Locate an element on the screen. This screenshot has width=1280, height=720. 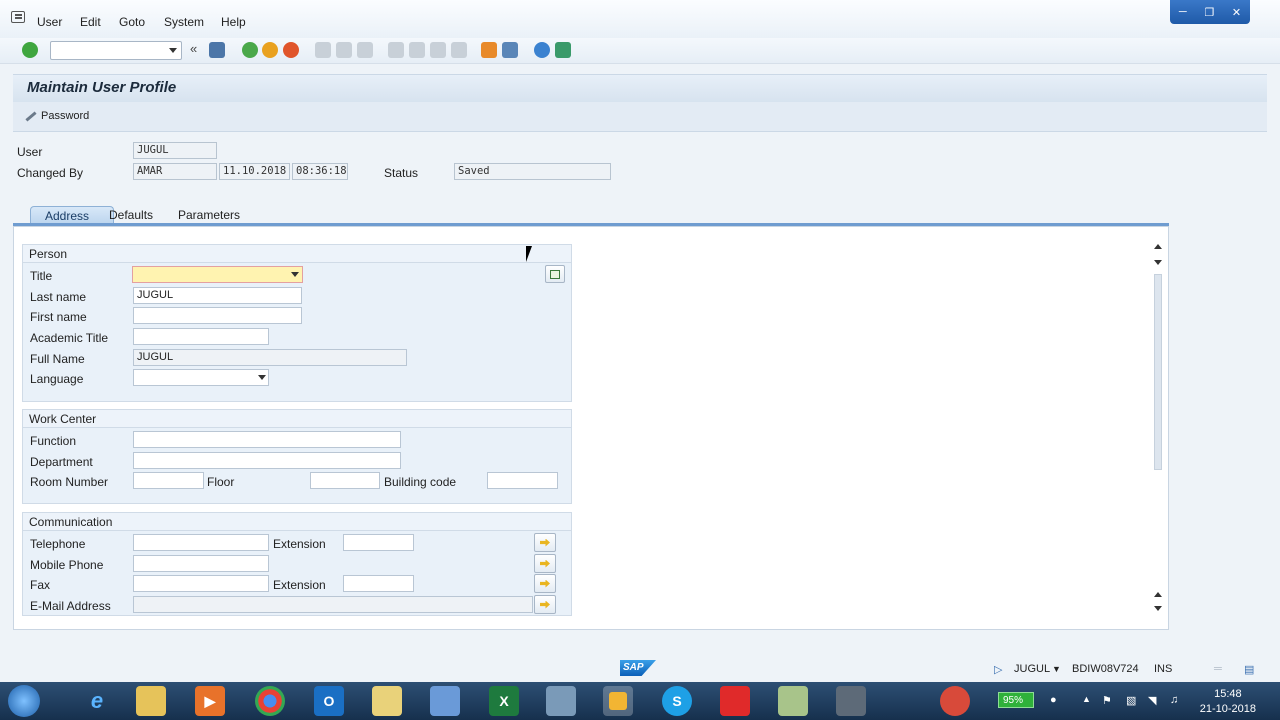
menu-goto: Goto is located at coordinates (132, 22).